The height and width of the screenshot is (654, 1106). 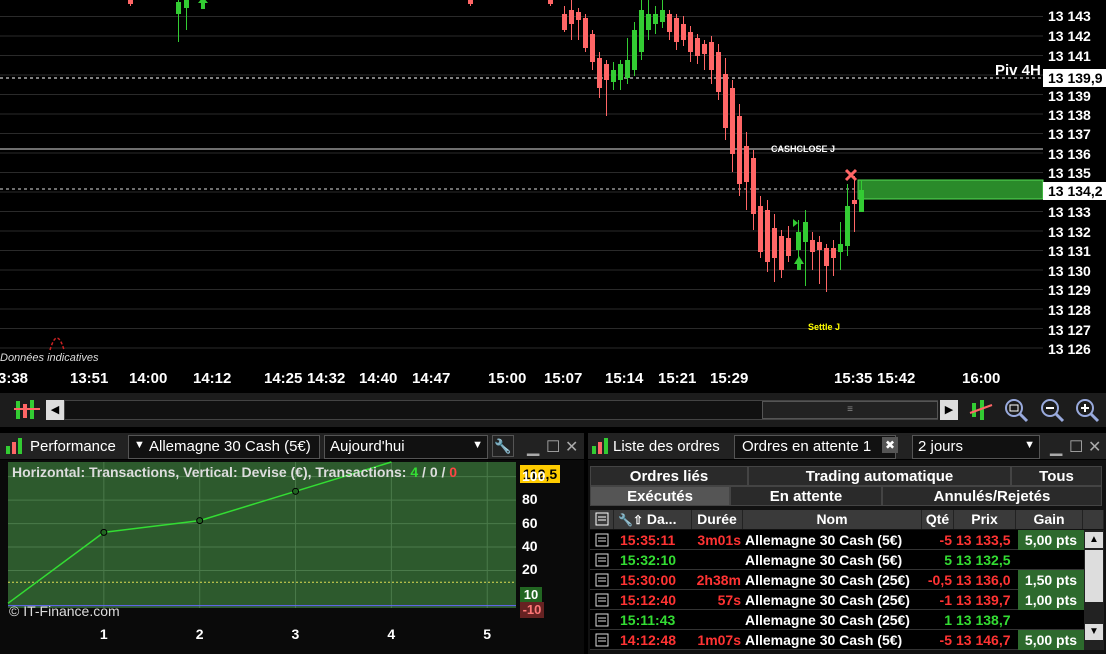 What do you see at coordinates (949, 410) in the screenshot?
I see `scroll-right-button: ▶` at bounding box center [949, 410].